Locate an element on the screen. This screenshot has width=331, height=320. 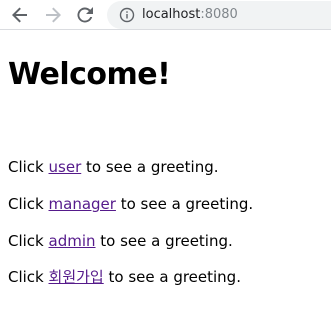
forward-button is located at coordinates (53, 15).